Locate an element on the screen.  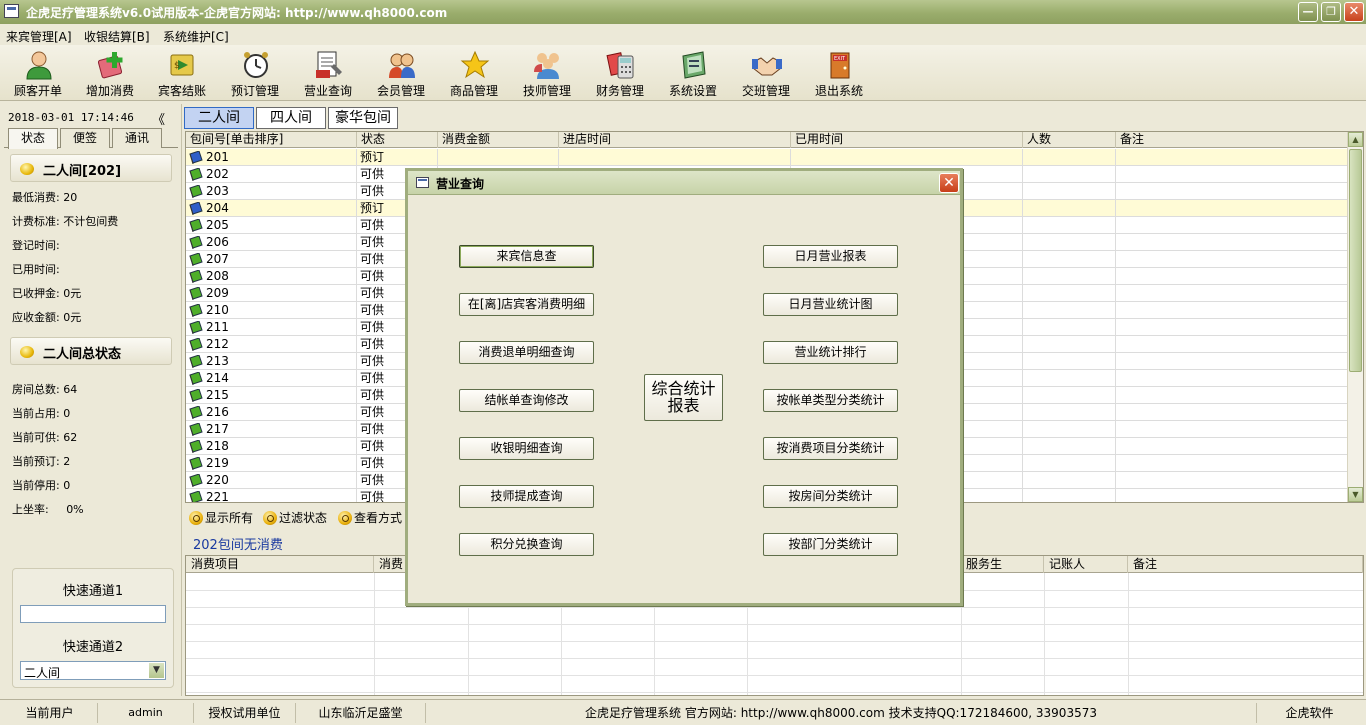
toolbar-customer-open: 顾客开单 is located at coordinates (38, 73).